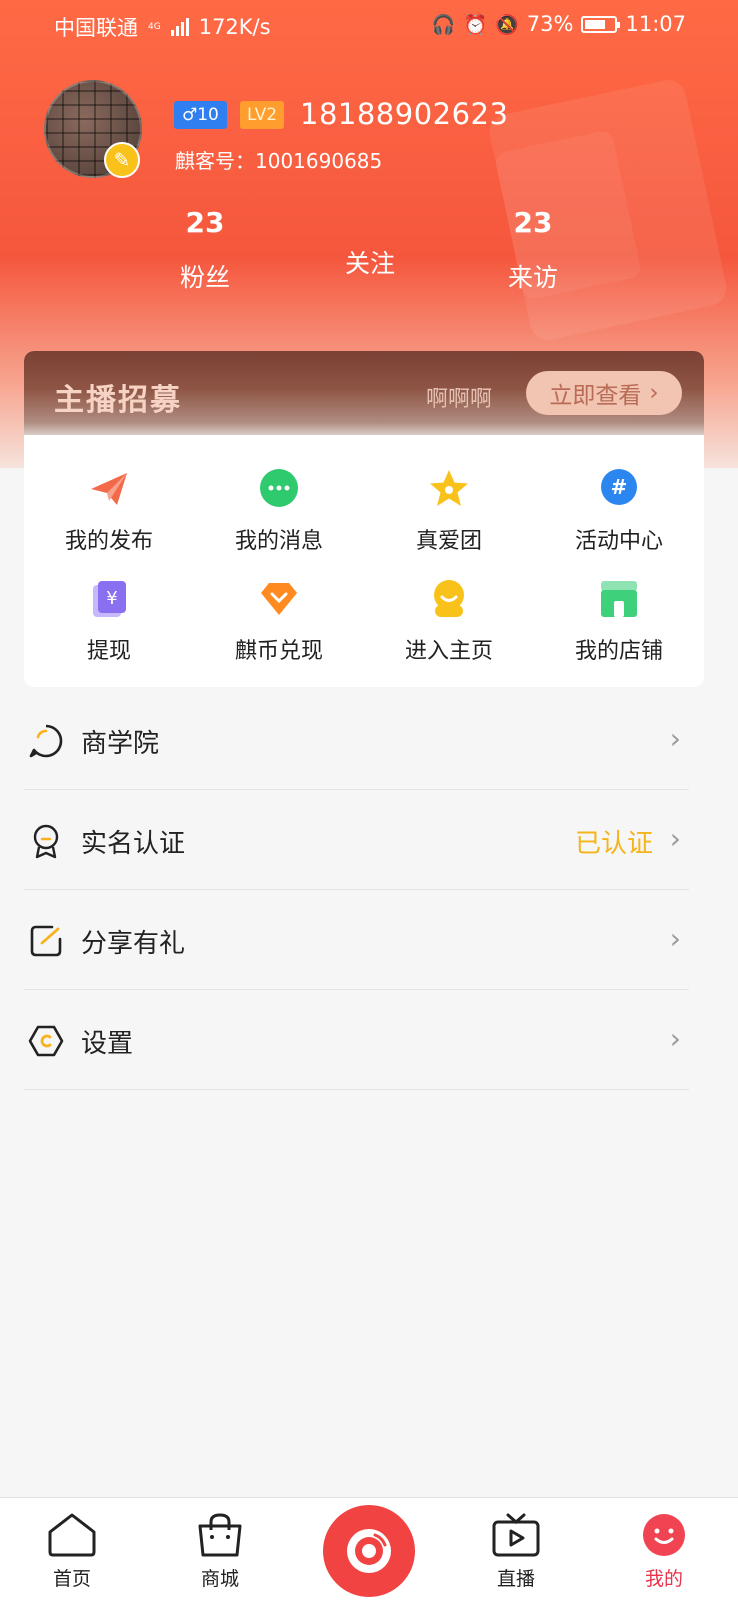 This screenshot has width=738, height=1600. I want to click on menu-item-label: 分享有礼, so click(133, 944).